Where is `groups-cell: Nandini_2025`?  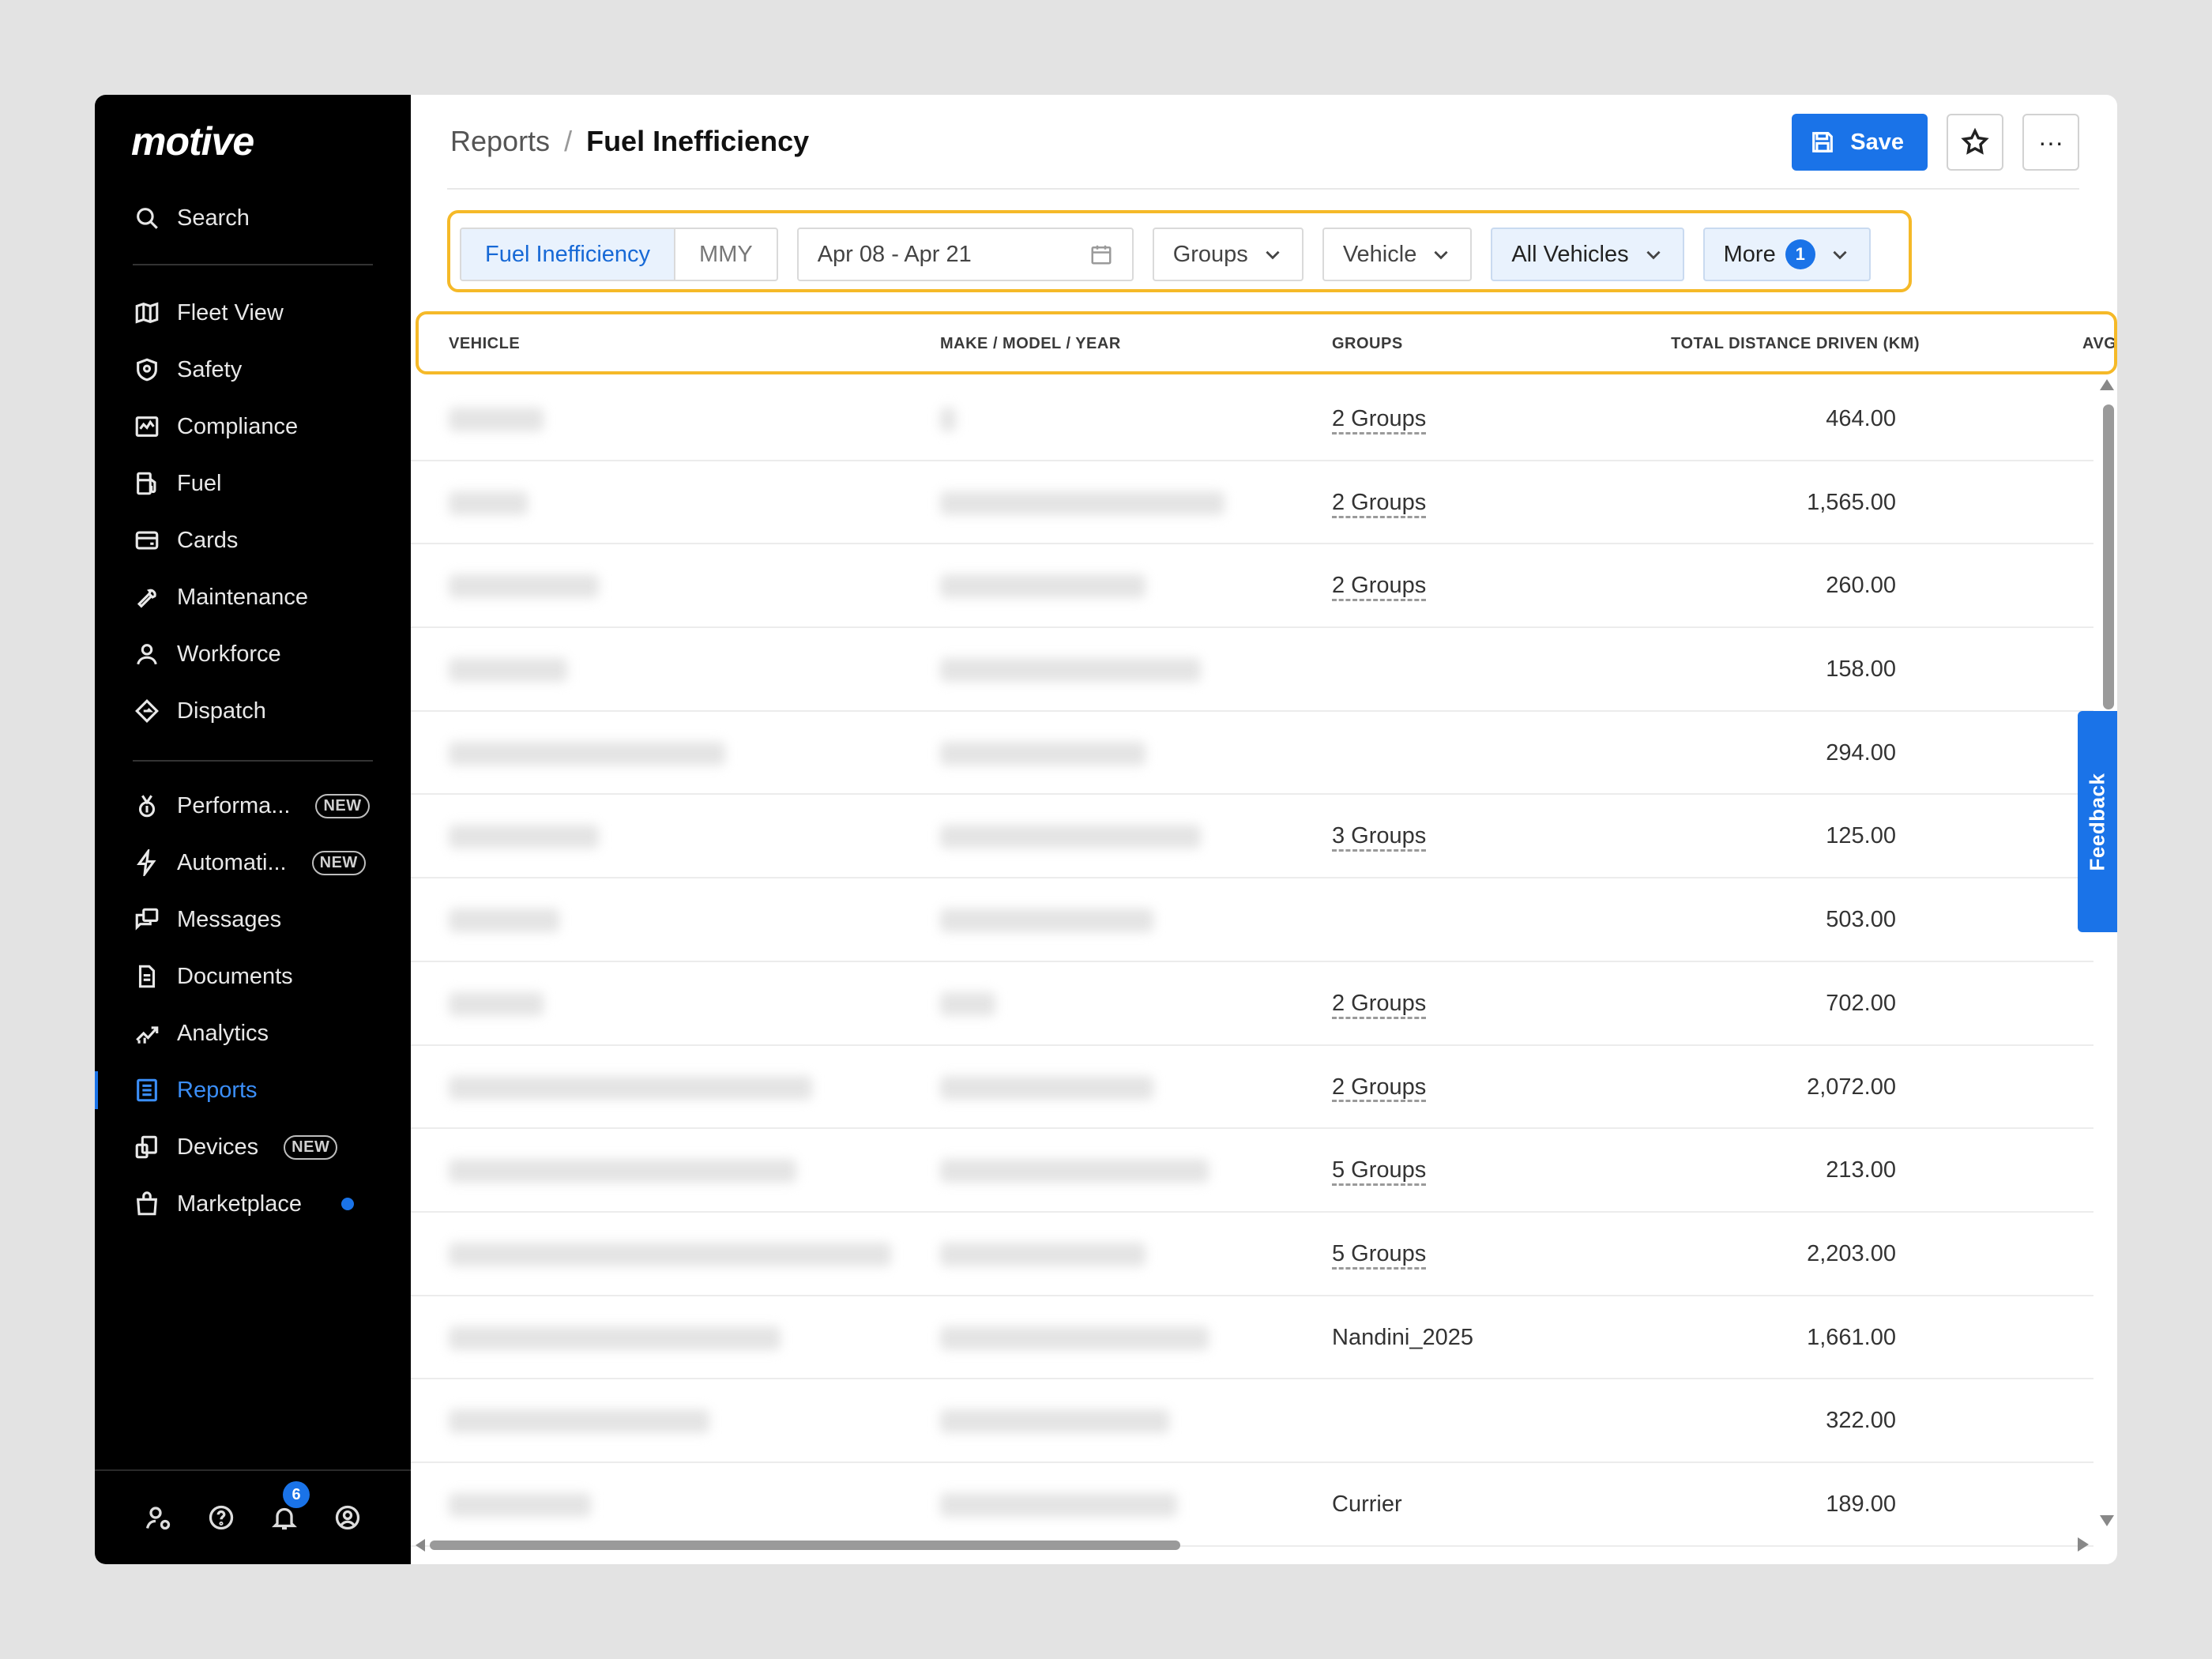
groups-cell: Nandini_2025 is located at coordinates (1403, 1338).